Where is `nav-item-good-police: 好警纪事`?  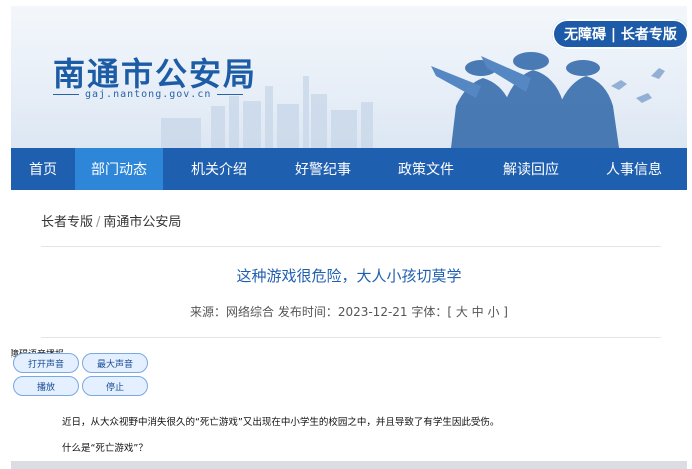
nav-item-good-police: 好警纪事 is located at coordinates (323, 169).